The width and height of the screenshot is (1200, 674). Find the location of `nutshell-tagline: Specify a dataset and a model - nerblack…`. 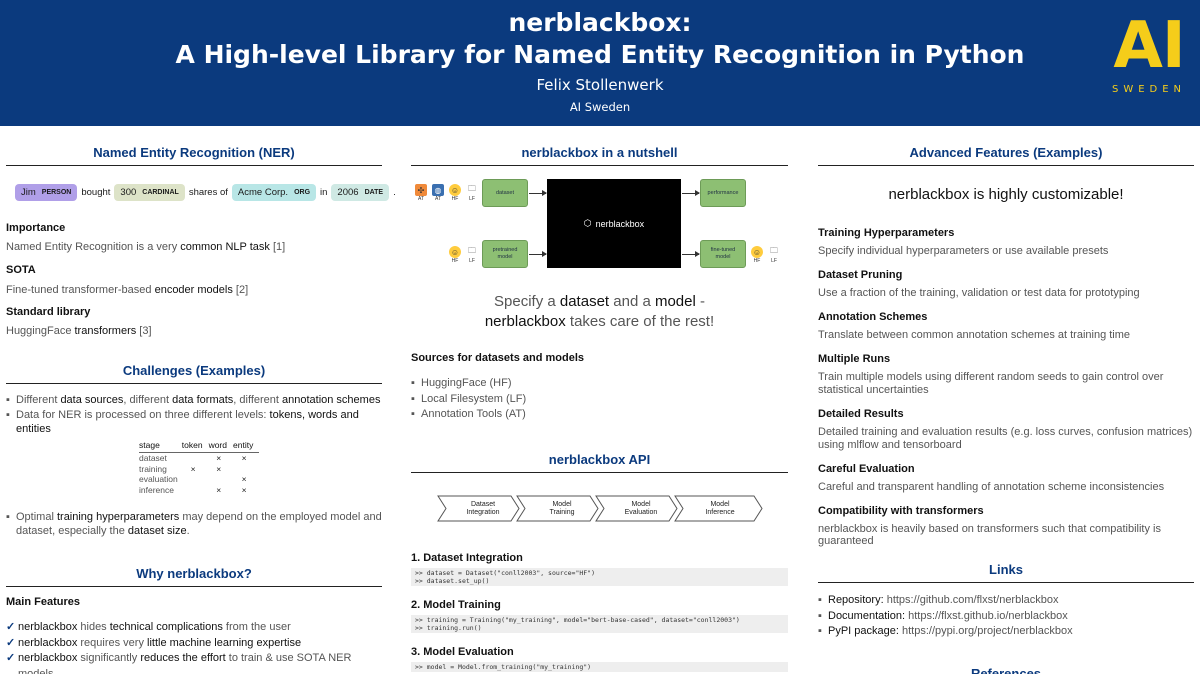

nutshell-tagline: Specify a dataset and a model - nerblack… is located at coordinates (599, 311).